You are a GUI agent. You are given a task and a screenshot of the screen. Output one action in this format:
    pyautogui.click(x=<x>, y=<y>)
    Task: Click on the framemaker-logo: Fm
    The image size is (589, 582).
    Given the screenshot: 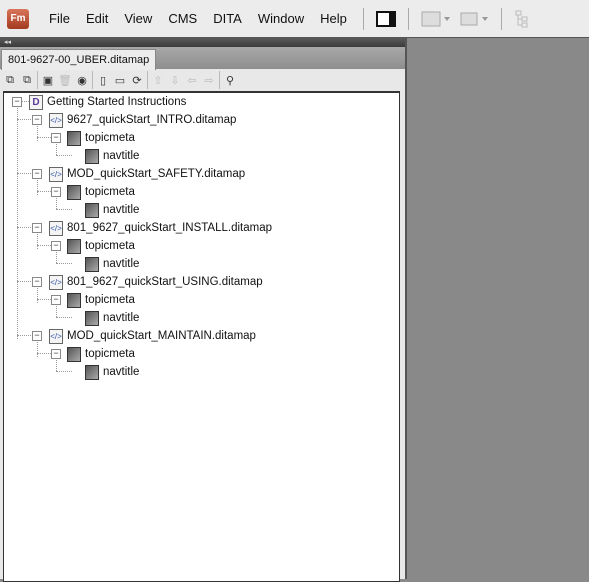 What is the action you would take?
    pyautogui.click(x=18, y=18)
    